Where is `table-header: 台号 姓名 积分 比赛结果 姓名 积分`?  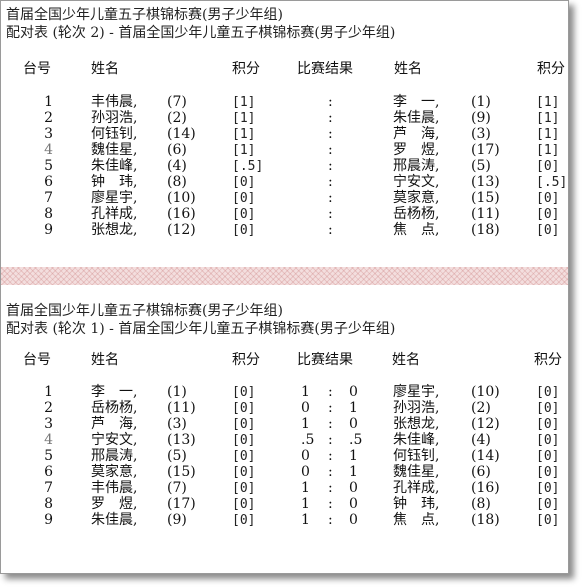 table-header: 台号 姓名 积分 比赛结果 姓名 积分 is located at coordinates (284, 360).